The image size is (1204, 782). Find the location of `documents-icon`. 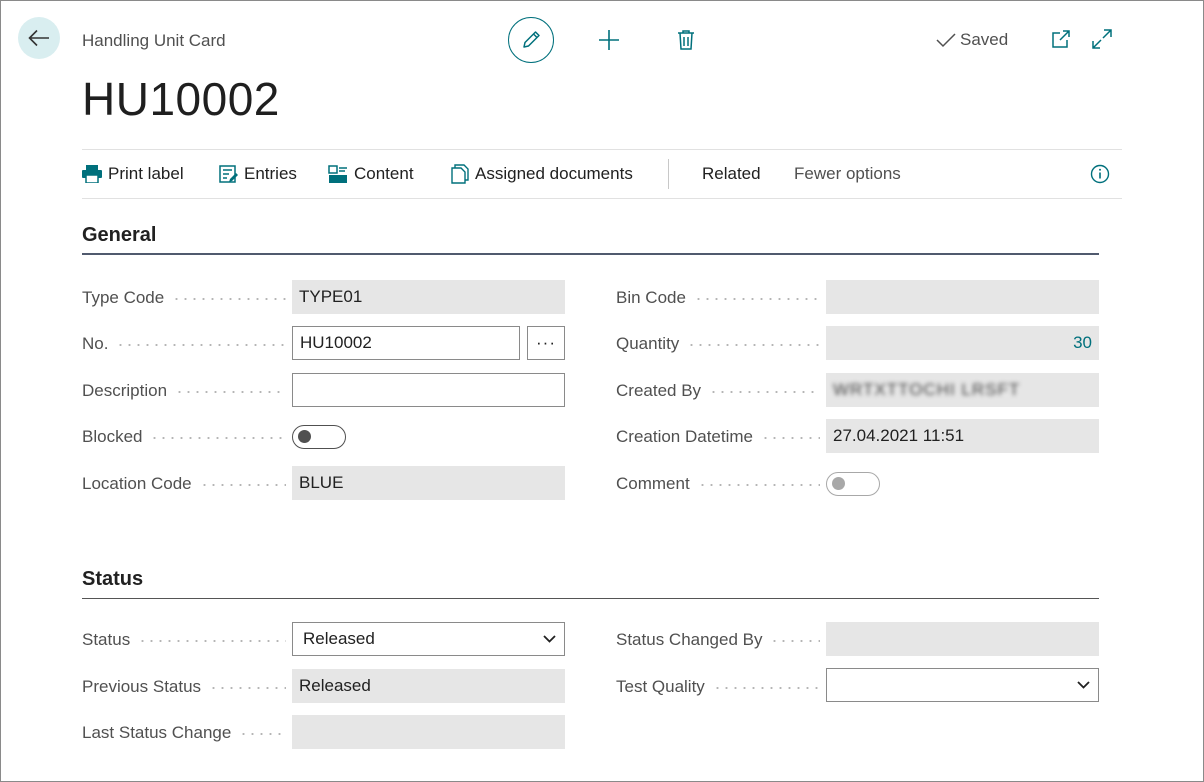

documents-icon is located at coordinates (460, 174).